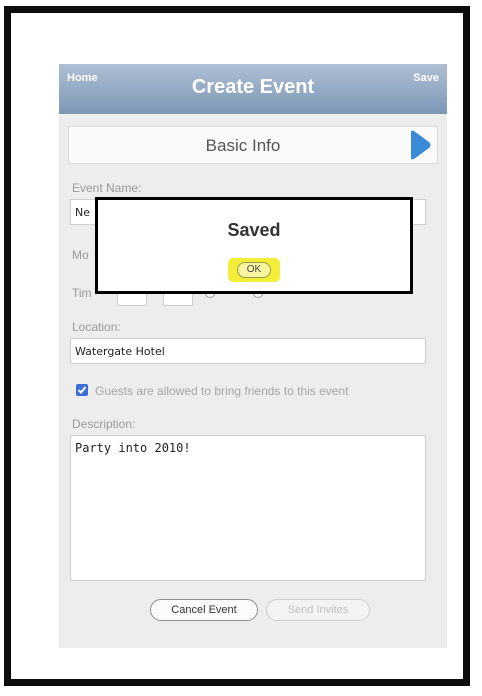  I want to click on description-label: Description:, so click(104, 424).